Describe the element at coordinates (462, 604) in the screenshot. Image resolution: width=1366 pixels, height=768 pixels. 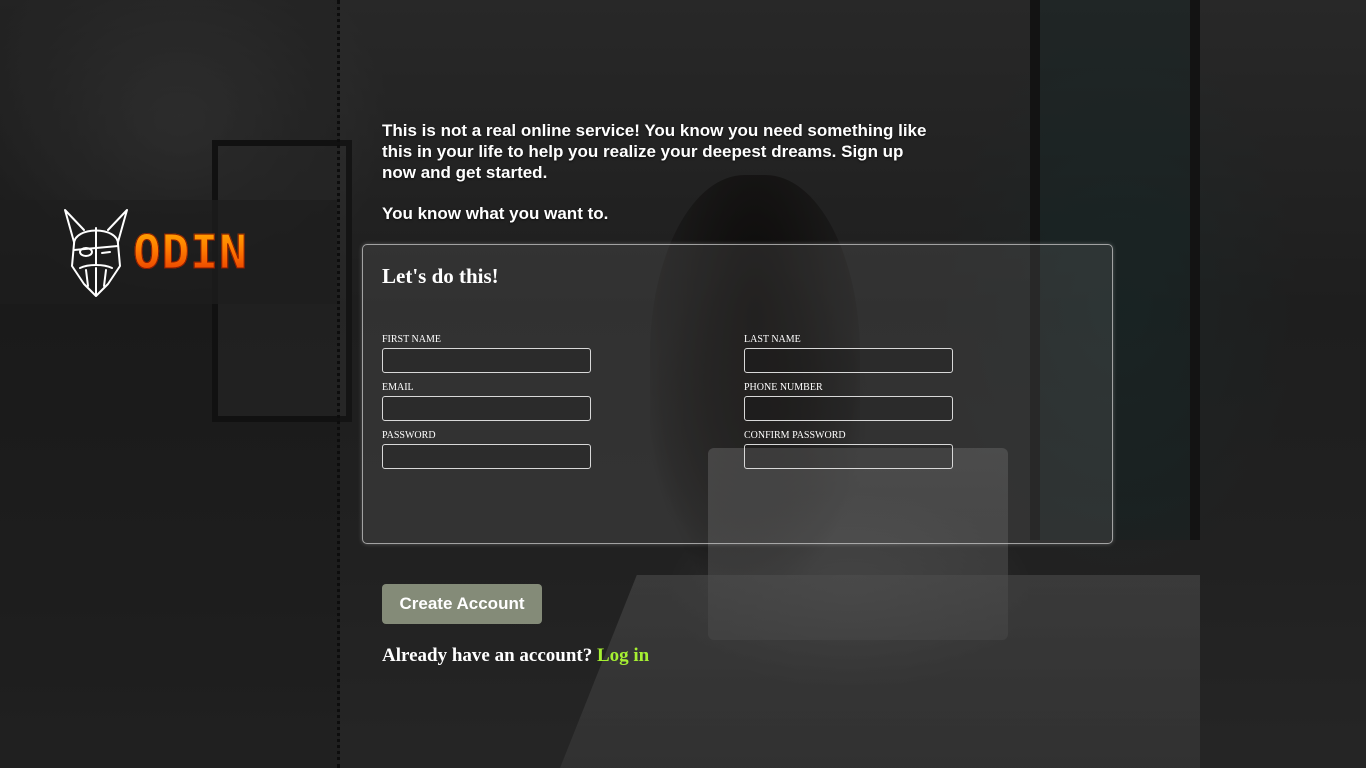
I see `create-account-button: Create Account` at that location.